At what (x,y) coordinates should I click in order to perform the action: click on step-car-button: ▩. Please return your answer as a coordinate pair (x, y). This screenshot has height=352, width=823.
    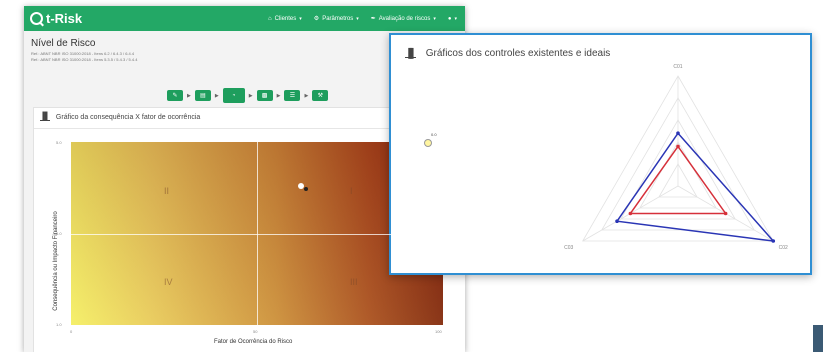
    Looking at the image, I should click on (264, 95).